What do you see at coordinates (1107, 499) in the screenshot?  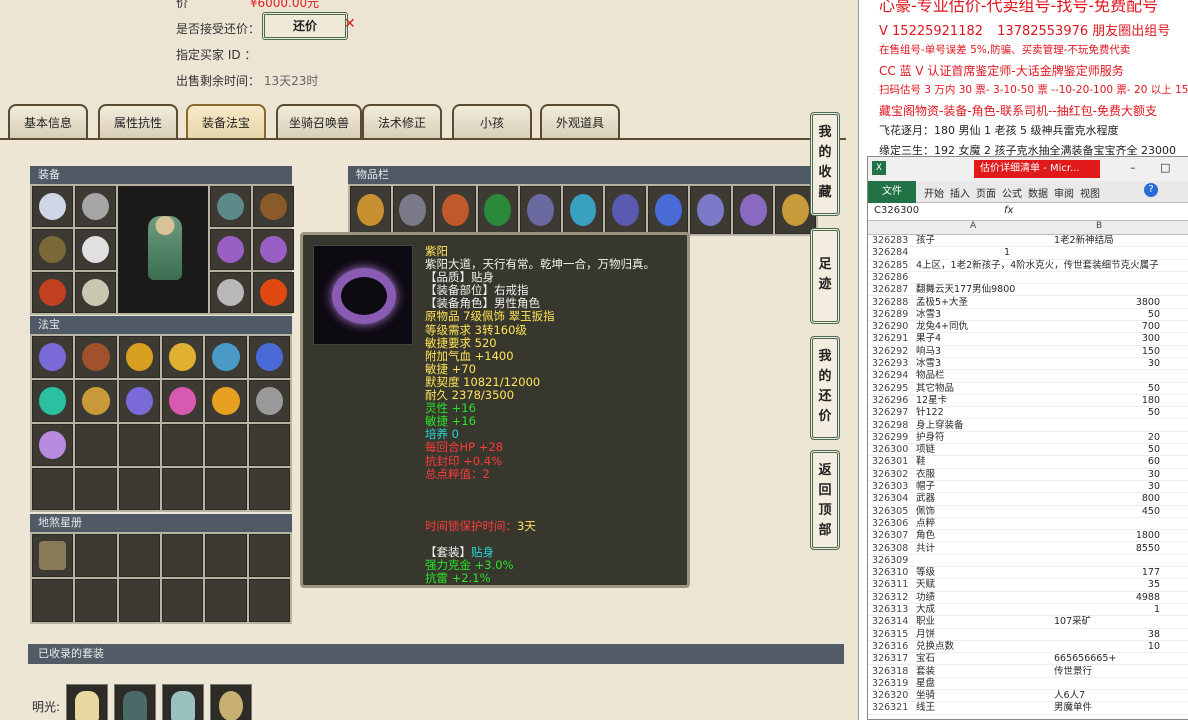 I see `cell-b-number: 800` at bounding box center [1107, 499].